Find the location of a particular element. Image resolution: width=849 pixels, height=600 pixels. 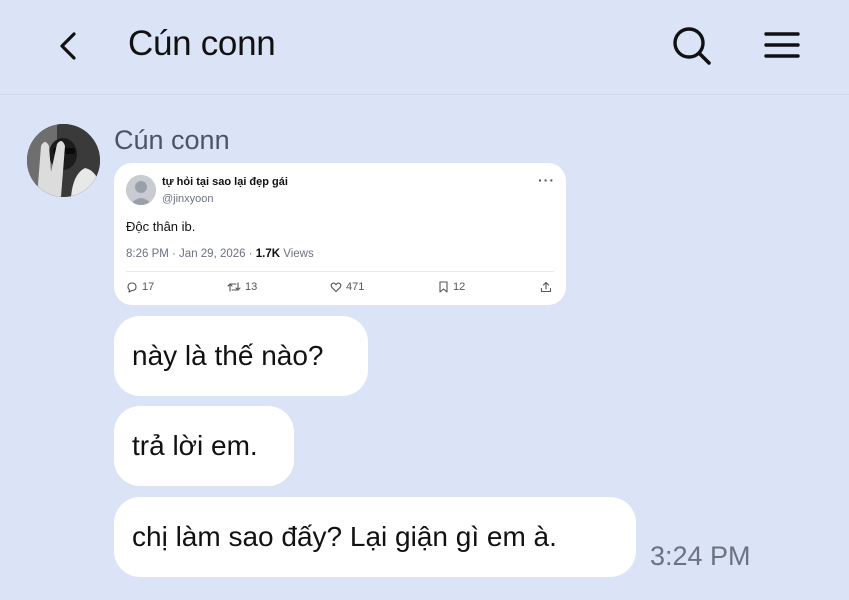

tweet-avatar is located at coordinates (141, 190).